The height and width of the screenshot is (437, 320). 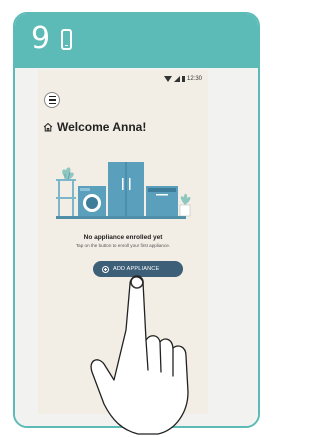 What do you see at coordinates (176, 79) in the screenshot?
I see `signal-icon` at bounding box center [176, 79].